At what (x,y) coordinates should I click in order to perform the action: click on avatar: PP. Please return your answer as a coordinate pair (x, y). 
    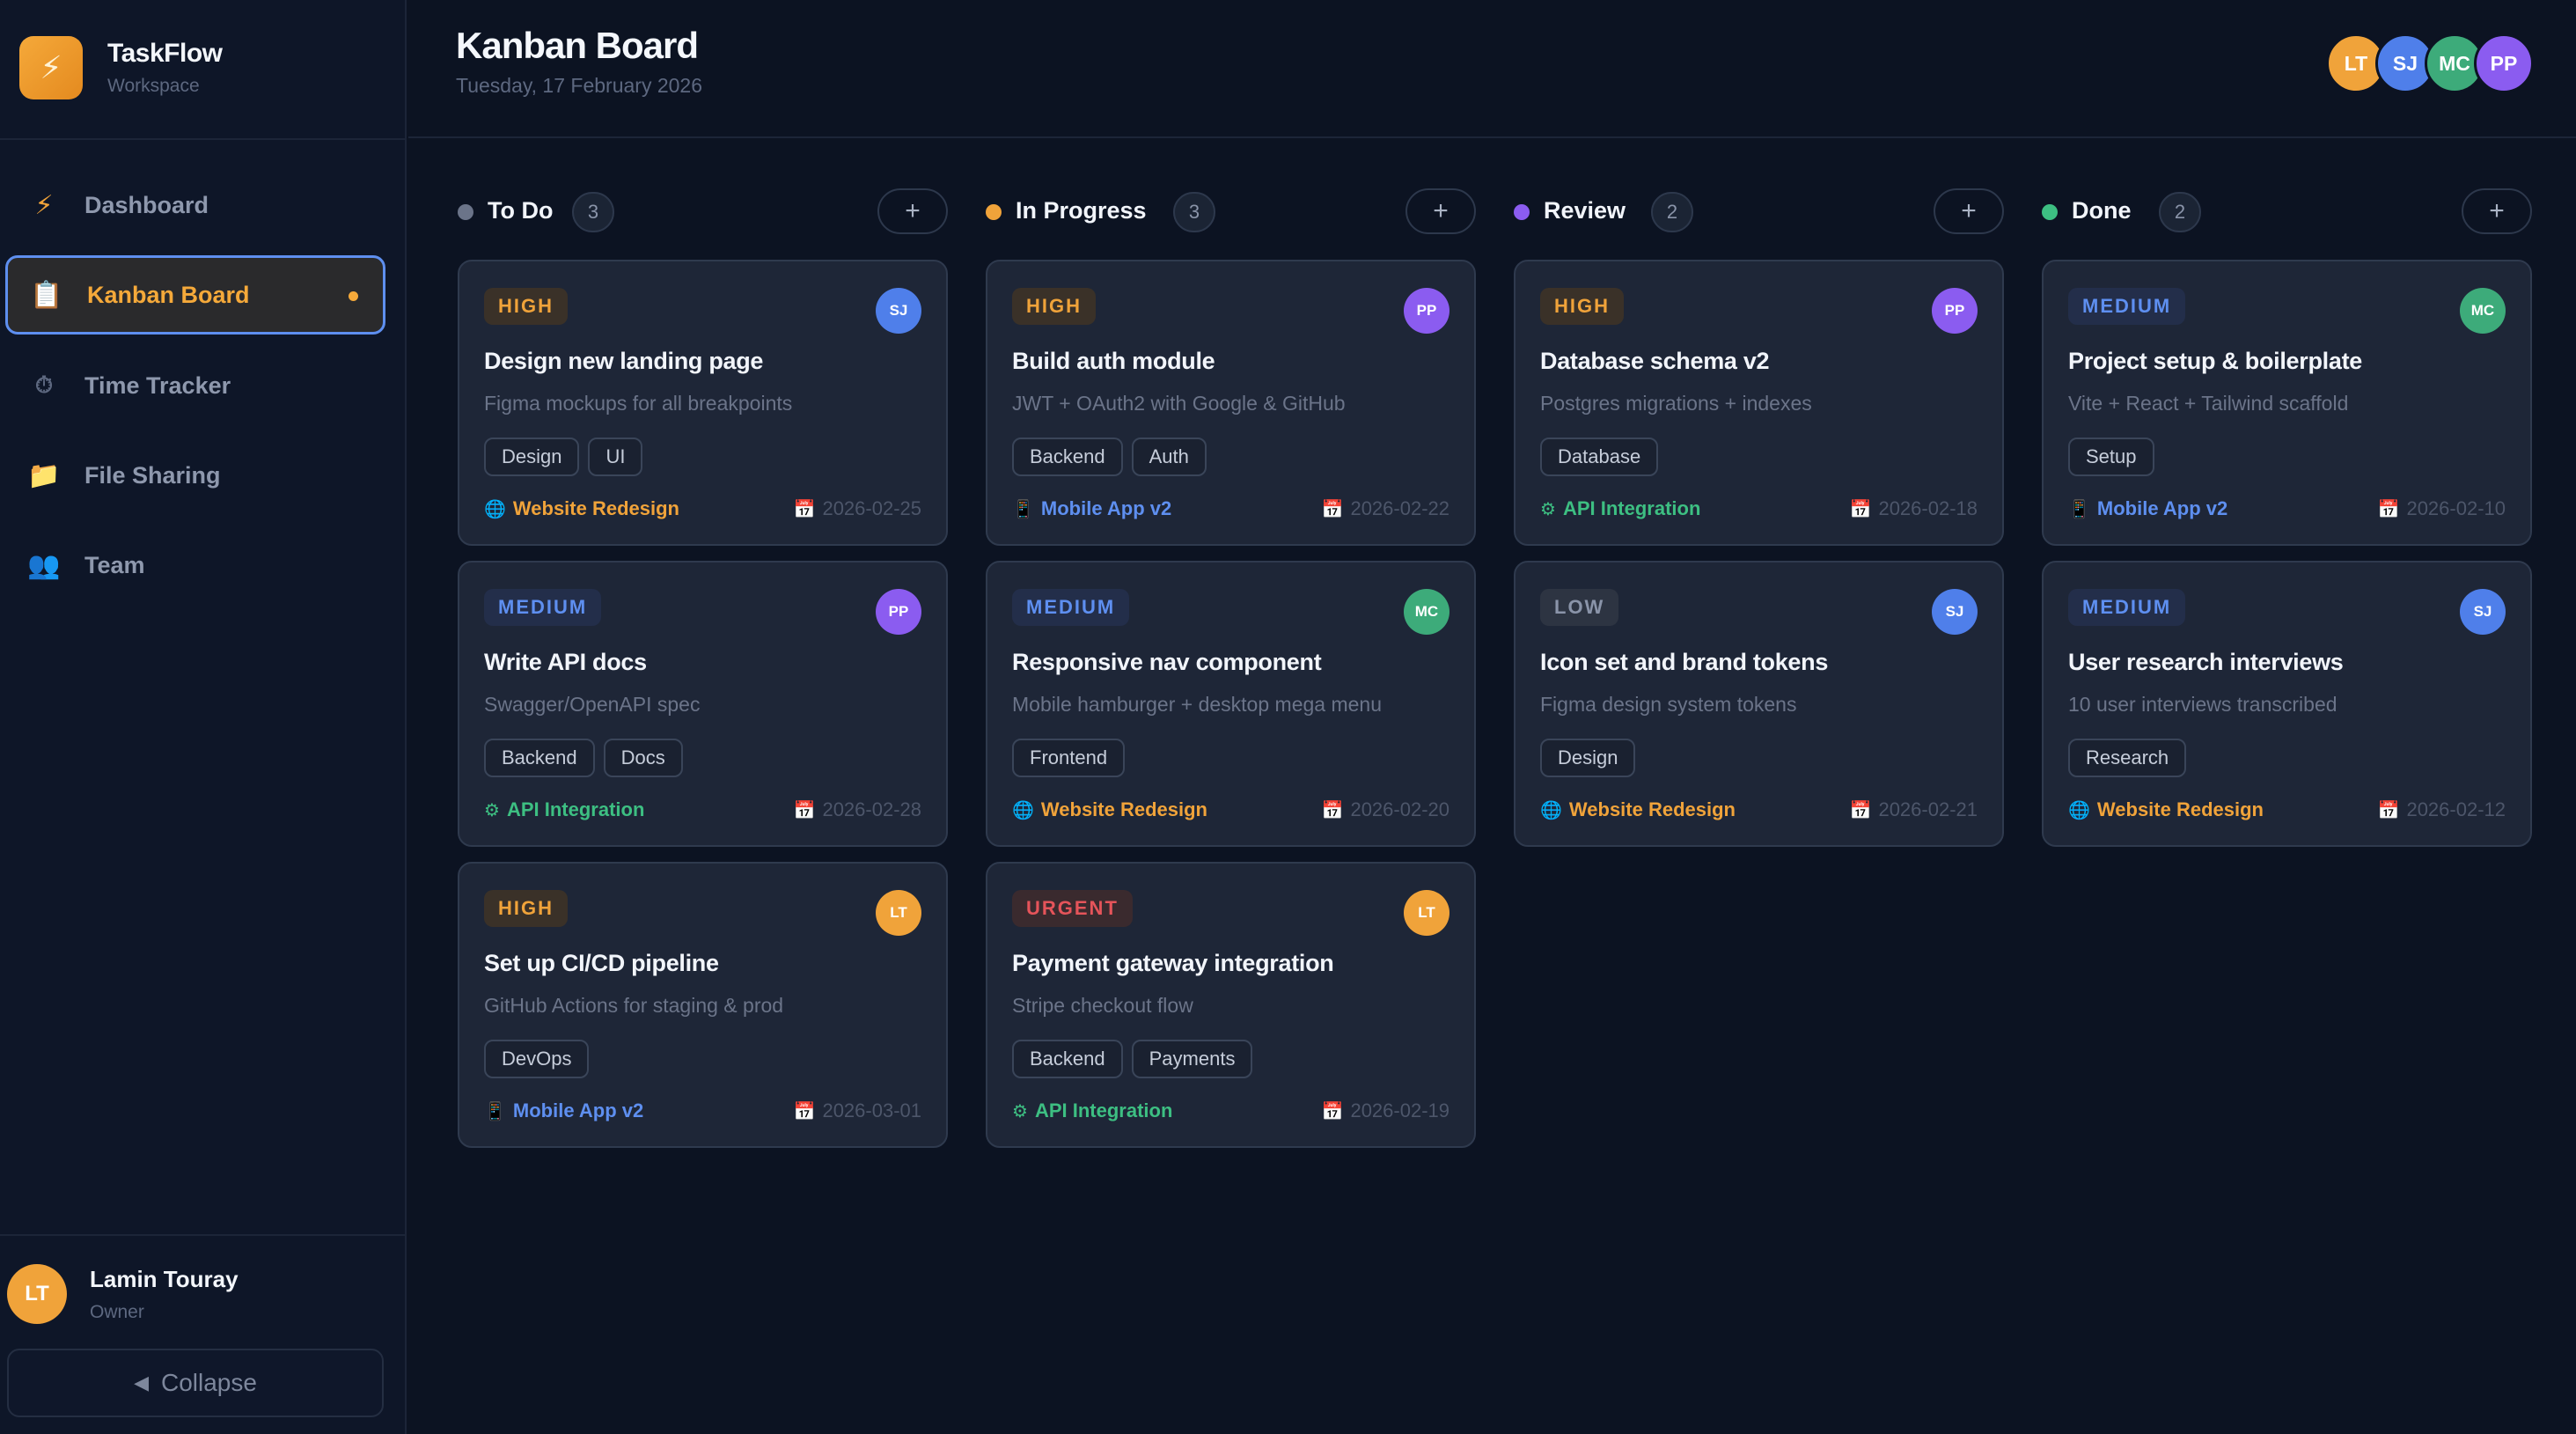
    Looking at the image, I should click on (2504, 63).